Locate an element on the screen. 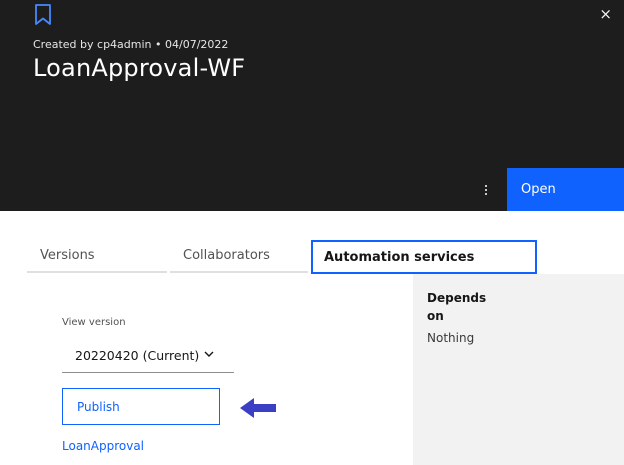 The width and height of the screenshot is (624, 465). close-icon: × is located at coordinates (605, 14).